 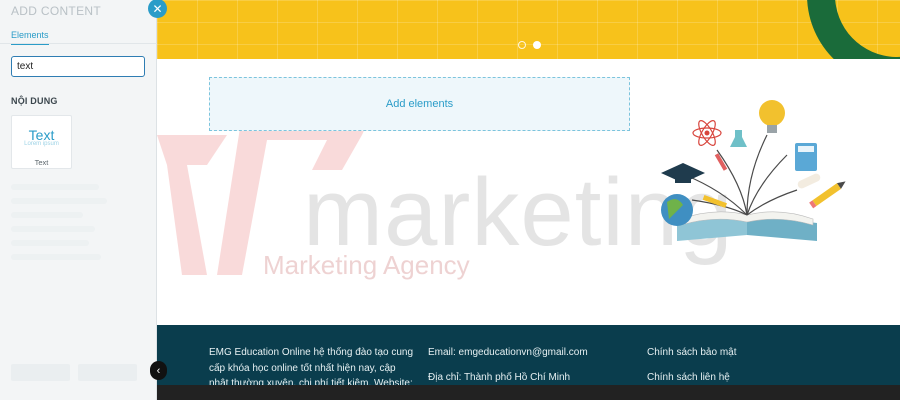 I want to click on card-label: Text, so click(x=41, y=162).